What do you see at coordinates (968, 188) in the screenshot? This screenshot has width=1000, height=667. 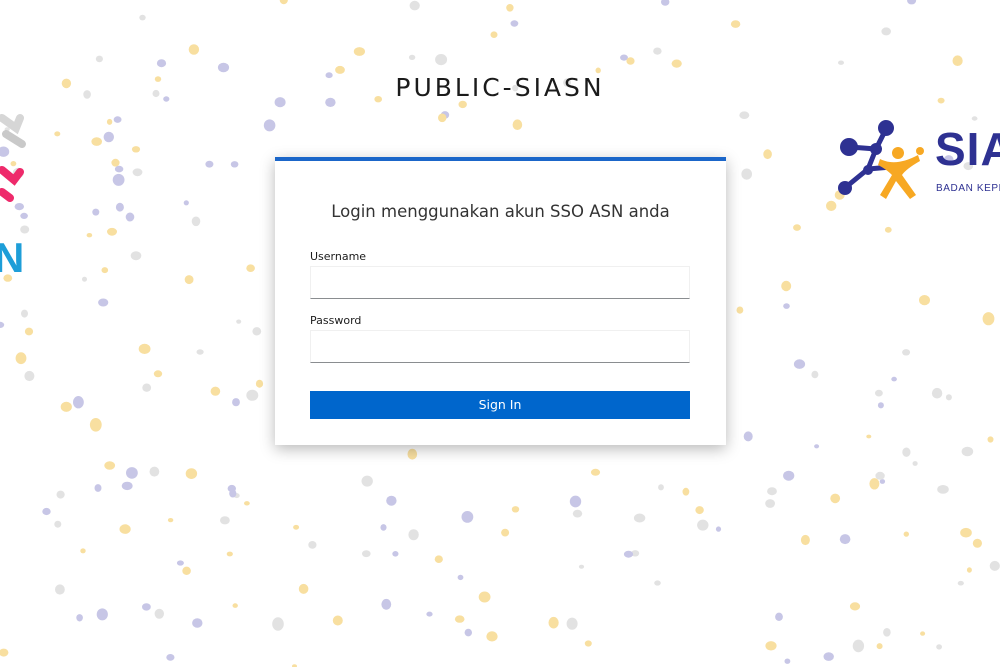 I see `siasn-logo-subtitle: BADAN KEPE` at bounding box center [968, 188].